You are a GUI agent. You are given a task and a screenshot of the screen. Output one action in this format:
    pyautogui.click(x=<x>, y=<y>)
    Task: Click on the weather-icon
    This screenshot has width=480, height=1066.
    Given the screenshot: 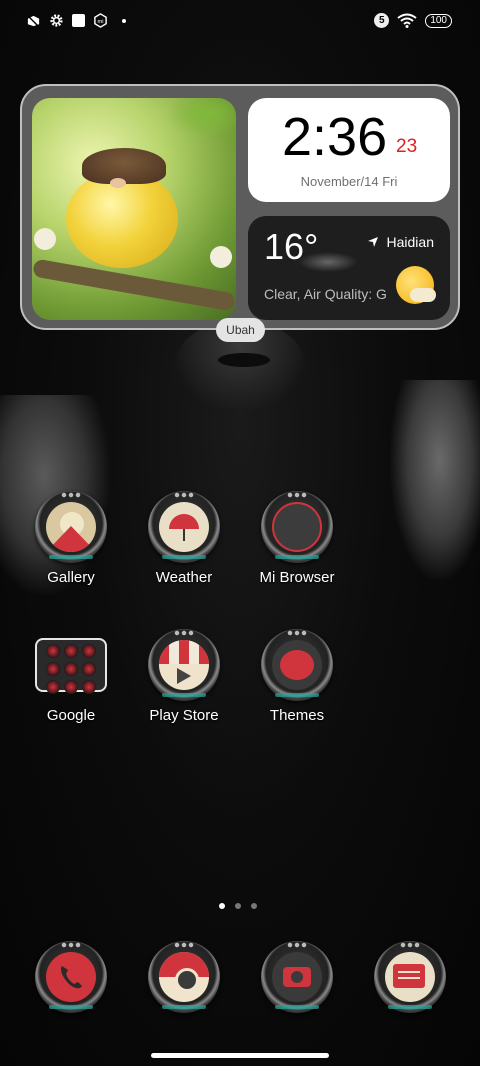 What is the action you would take?
    pyautogui.click(x=184, y=527)
    